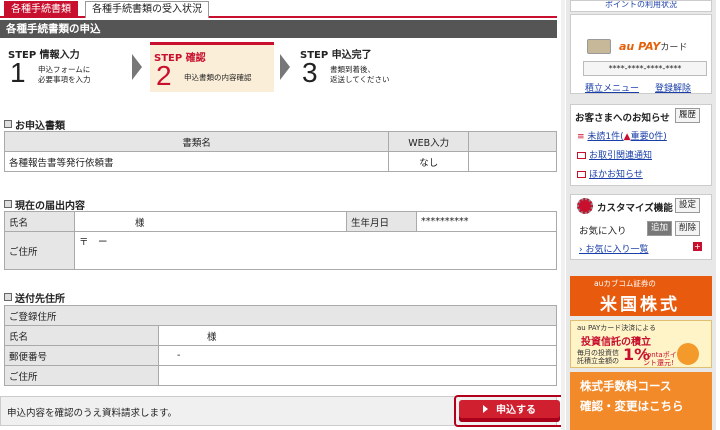 This screenshot has height=430, width=720. Describe the element at coordinates (39, 250) in the screenshot. I see `address-label: ご住所` at that location.